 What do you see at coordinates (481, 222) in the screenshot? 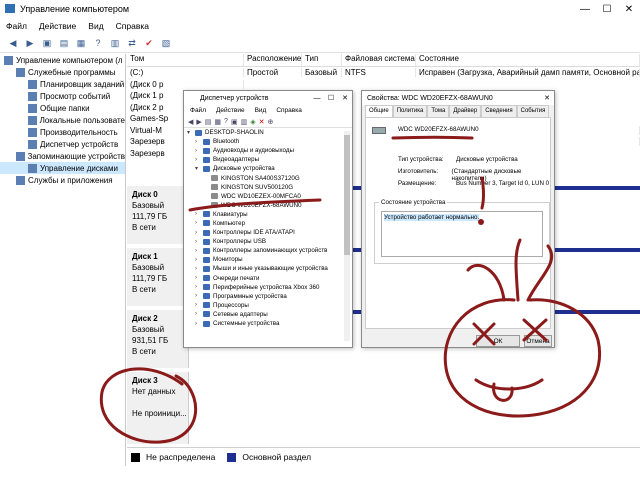
I see `annotation-exclamation-dot` at bounding box center [481, 222].